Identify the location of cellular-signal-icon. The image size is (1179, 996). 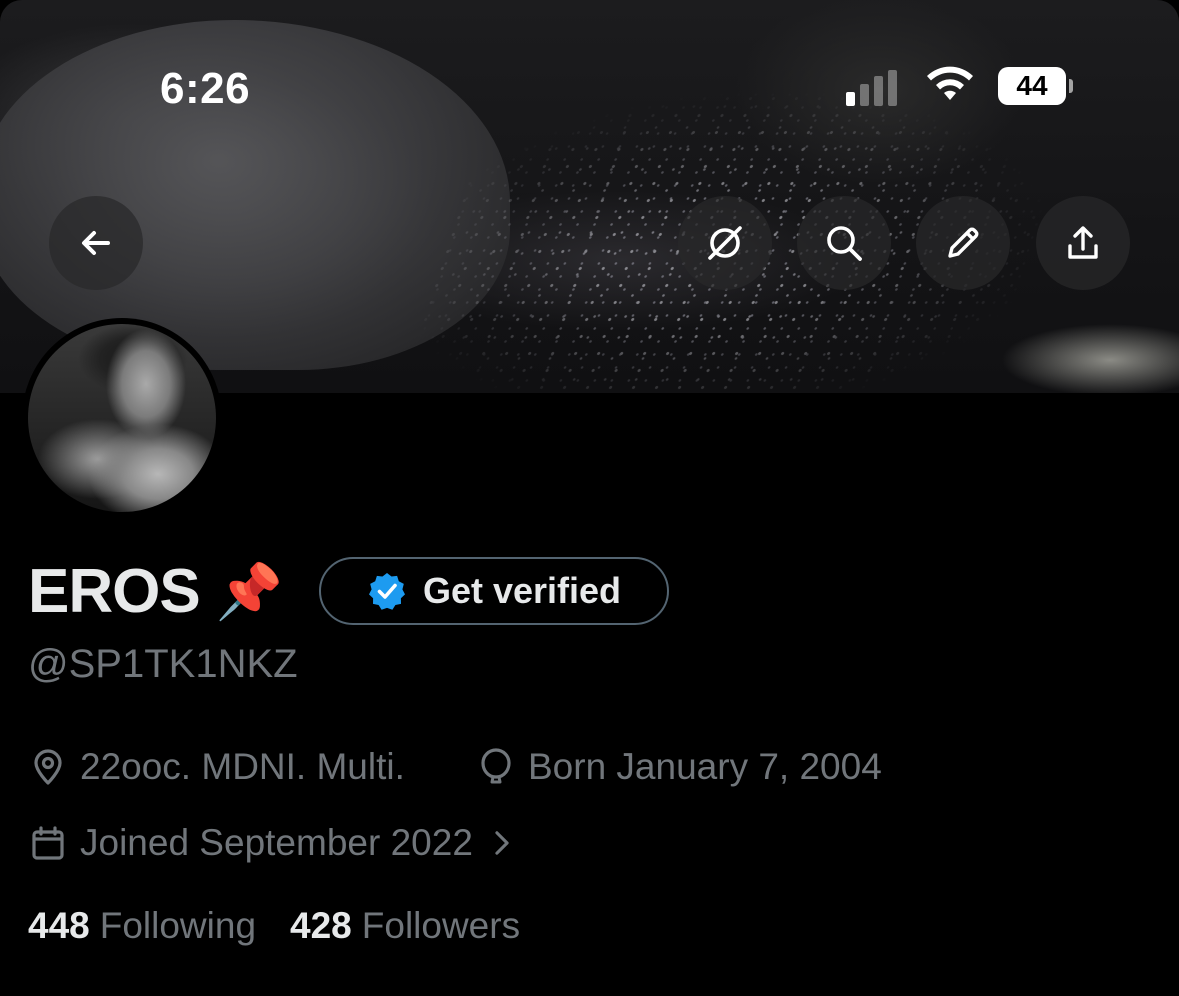
(871, 88).